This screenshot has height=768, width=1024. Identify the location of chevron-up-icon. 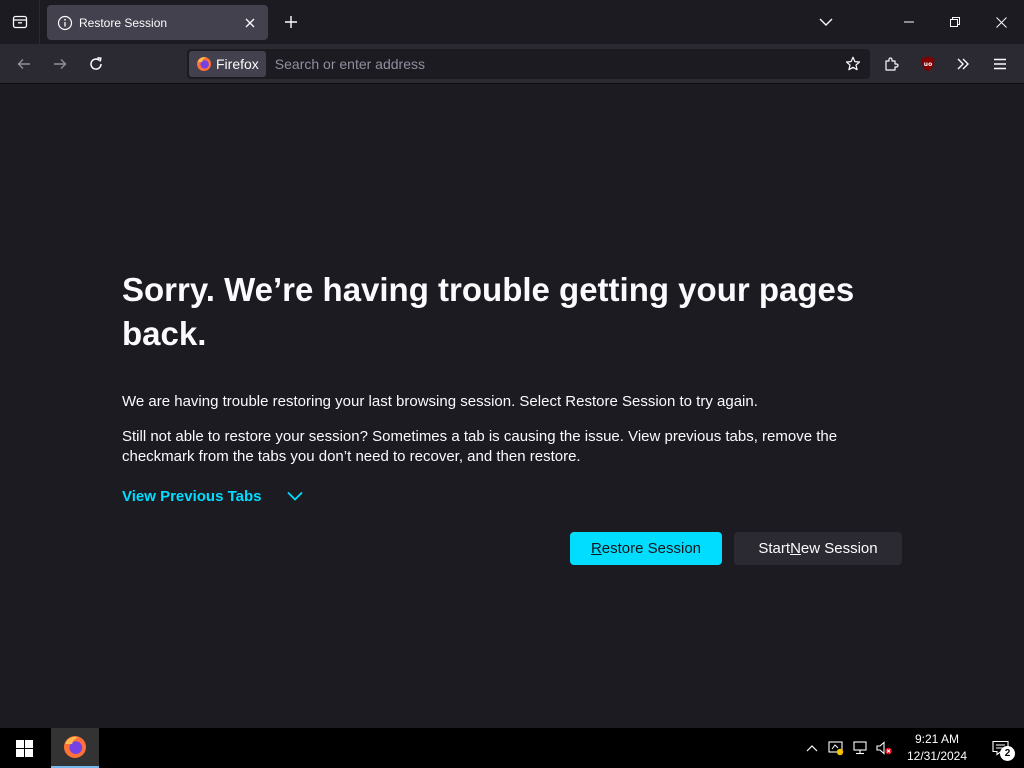
(812, 748).